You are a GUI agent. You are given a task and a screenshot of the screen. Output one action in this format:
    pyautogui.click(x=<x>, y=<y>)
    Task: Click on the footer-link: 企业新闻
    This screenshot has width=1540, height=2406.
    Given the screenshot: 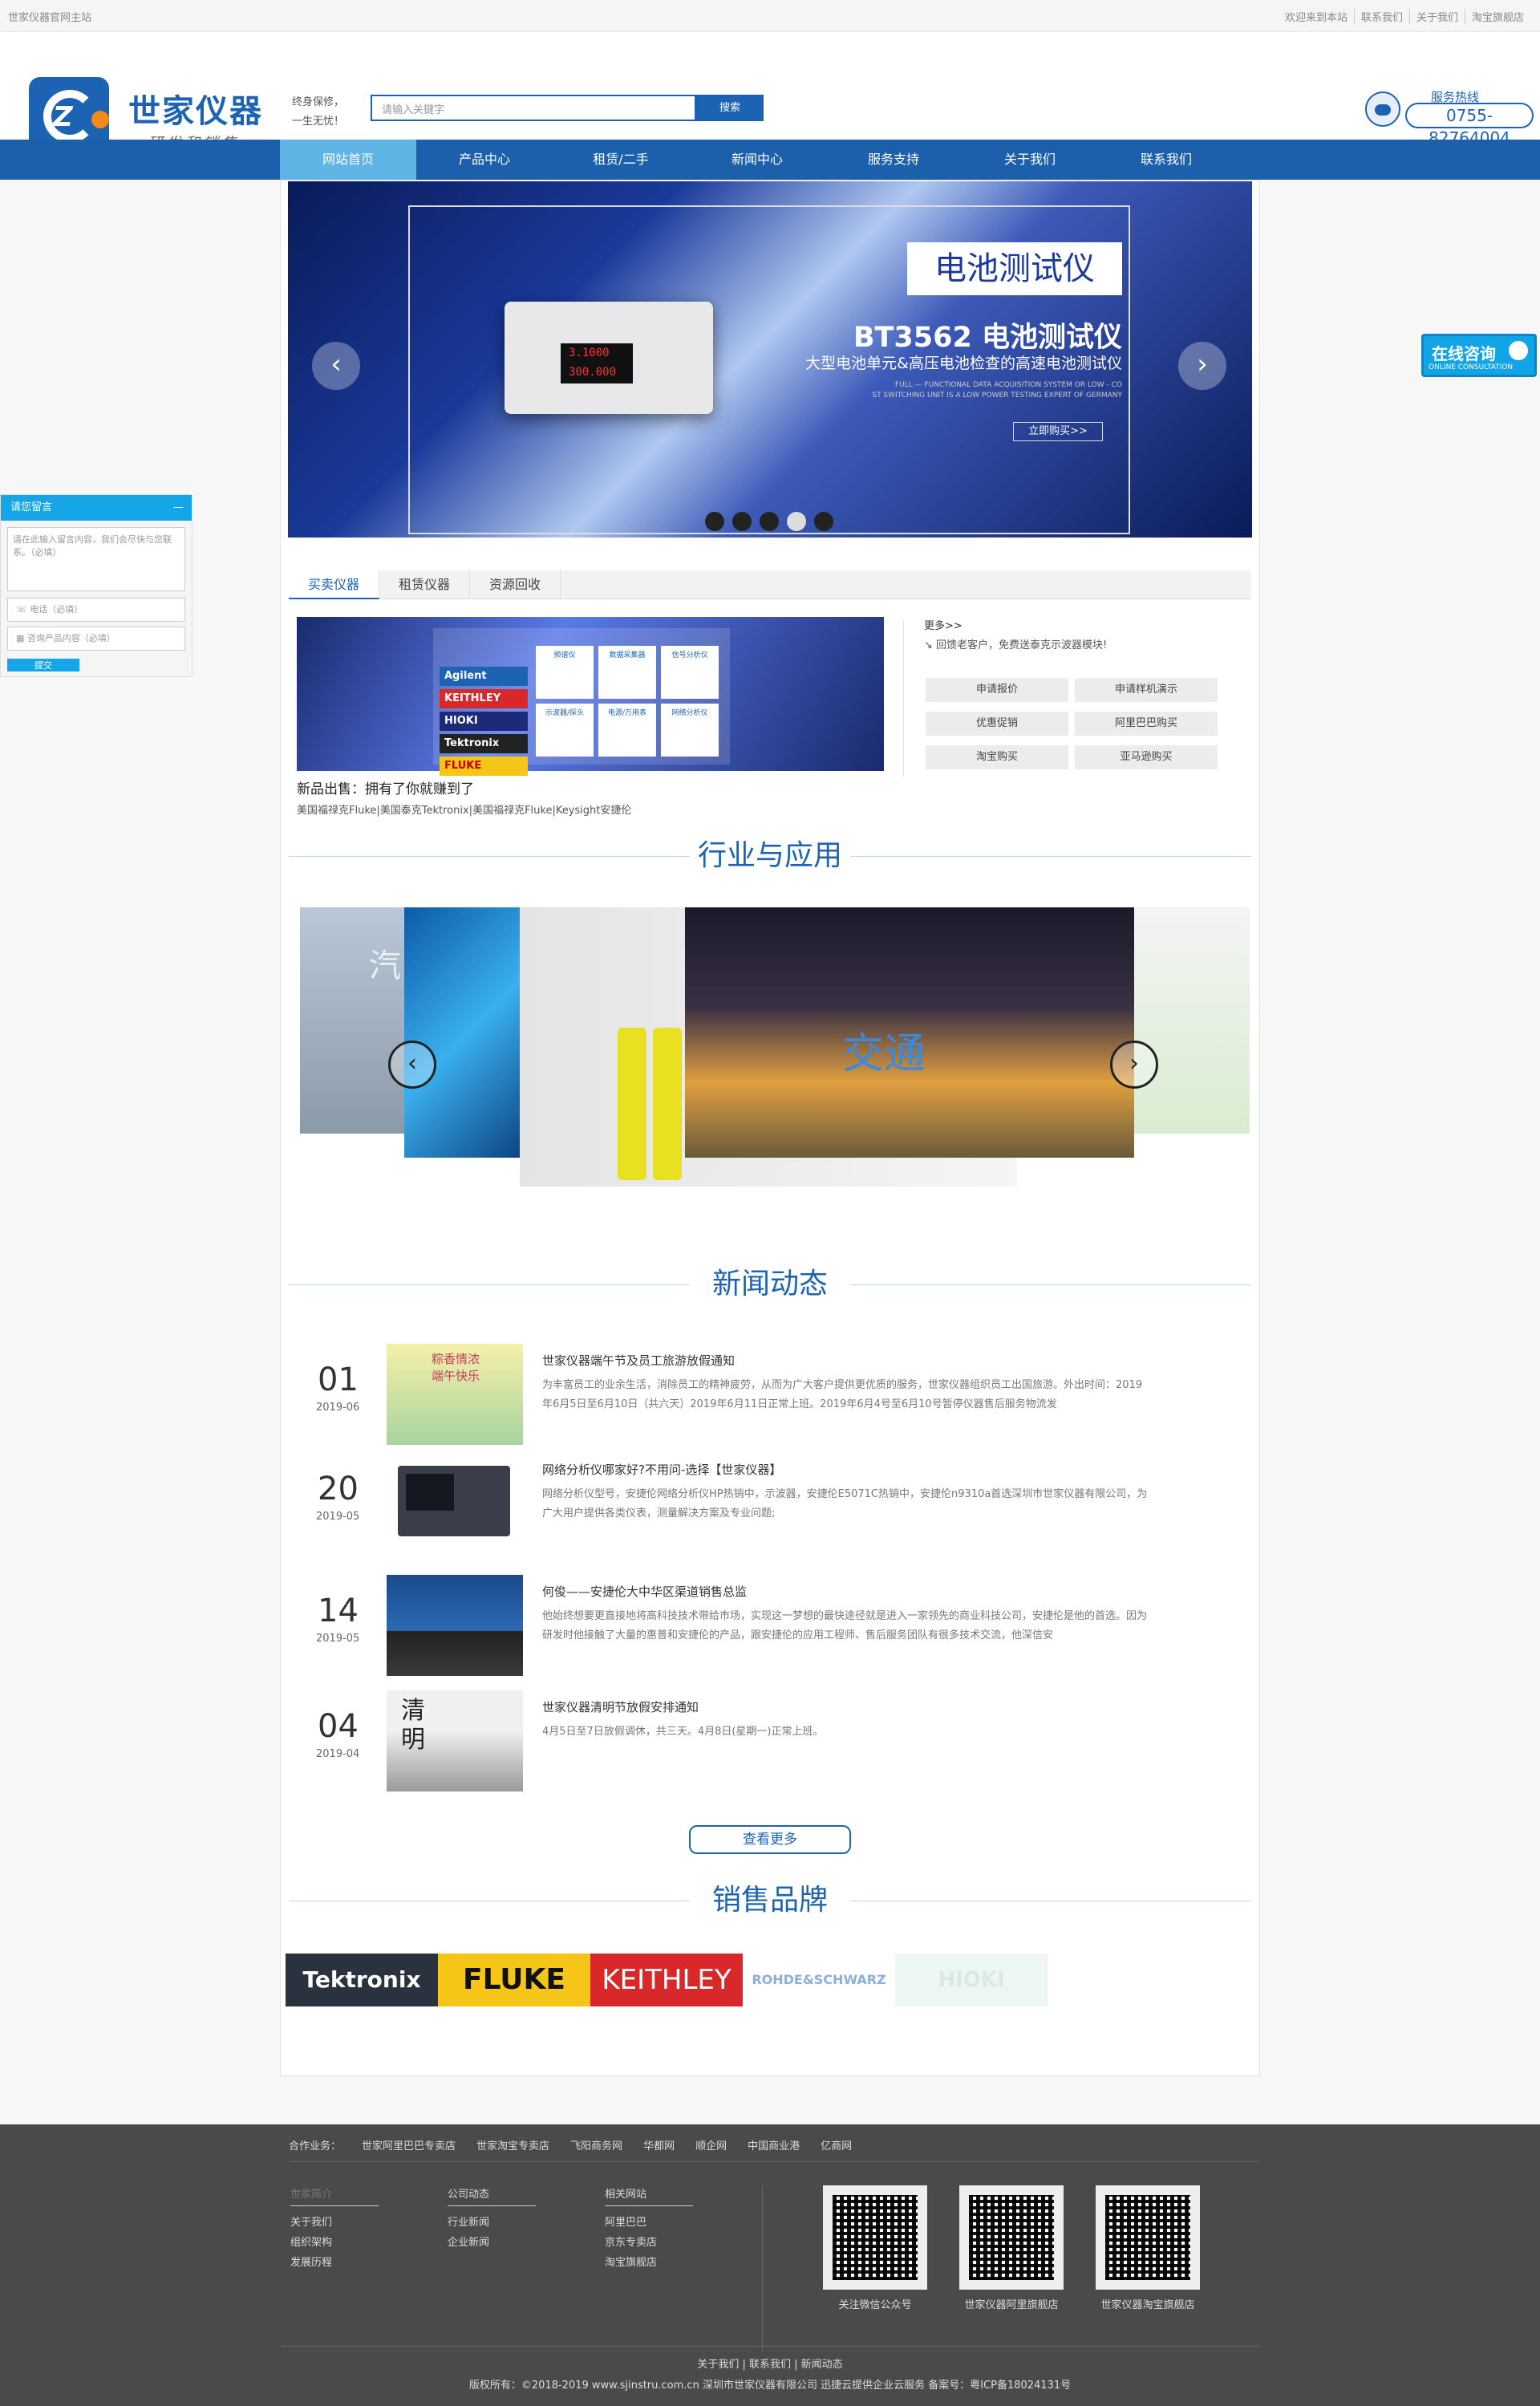 What is the action you would take?
    pyautogui.click(x=492, y=2243)
    